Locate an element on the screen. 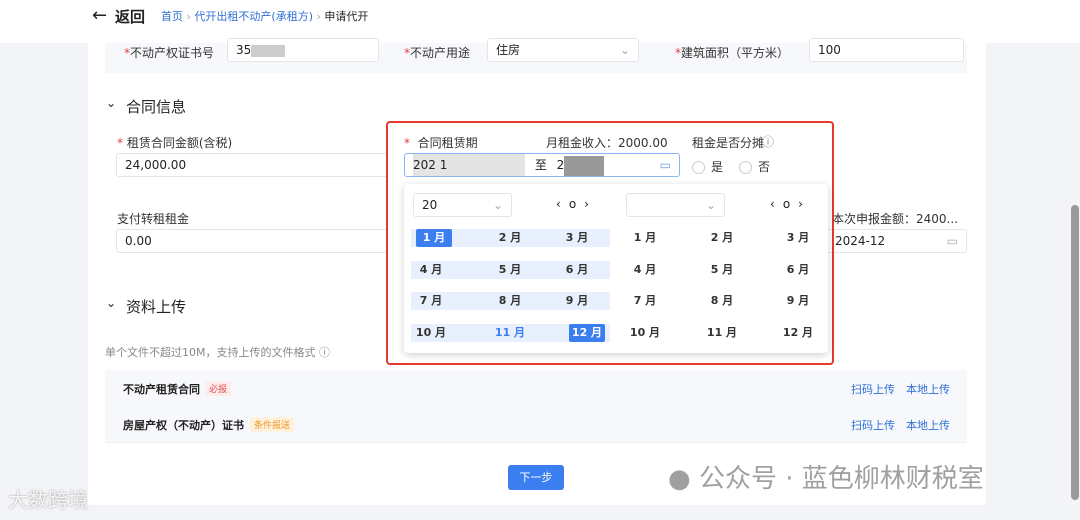 This screenshot has height=520, width=1080. area-input: 100 is located at coordinates (886, 50).